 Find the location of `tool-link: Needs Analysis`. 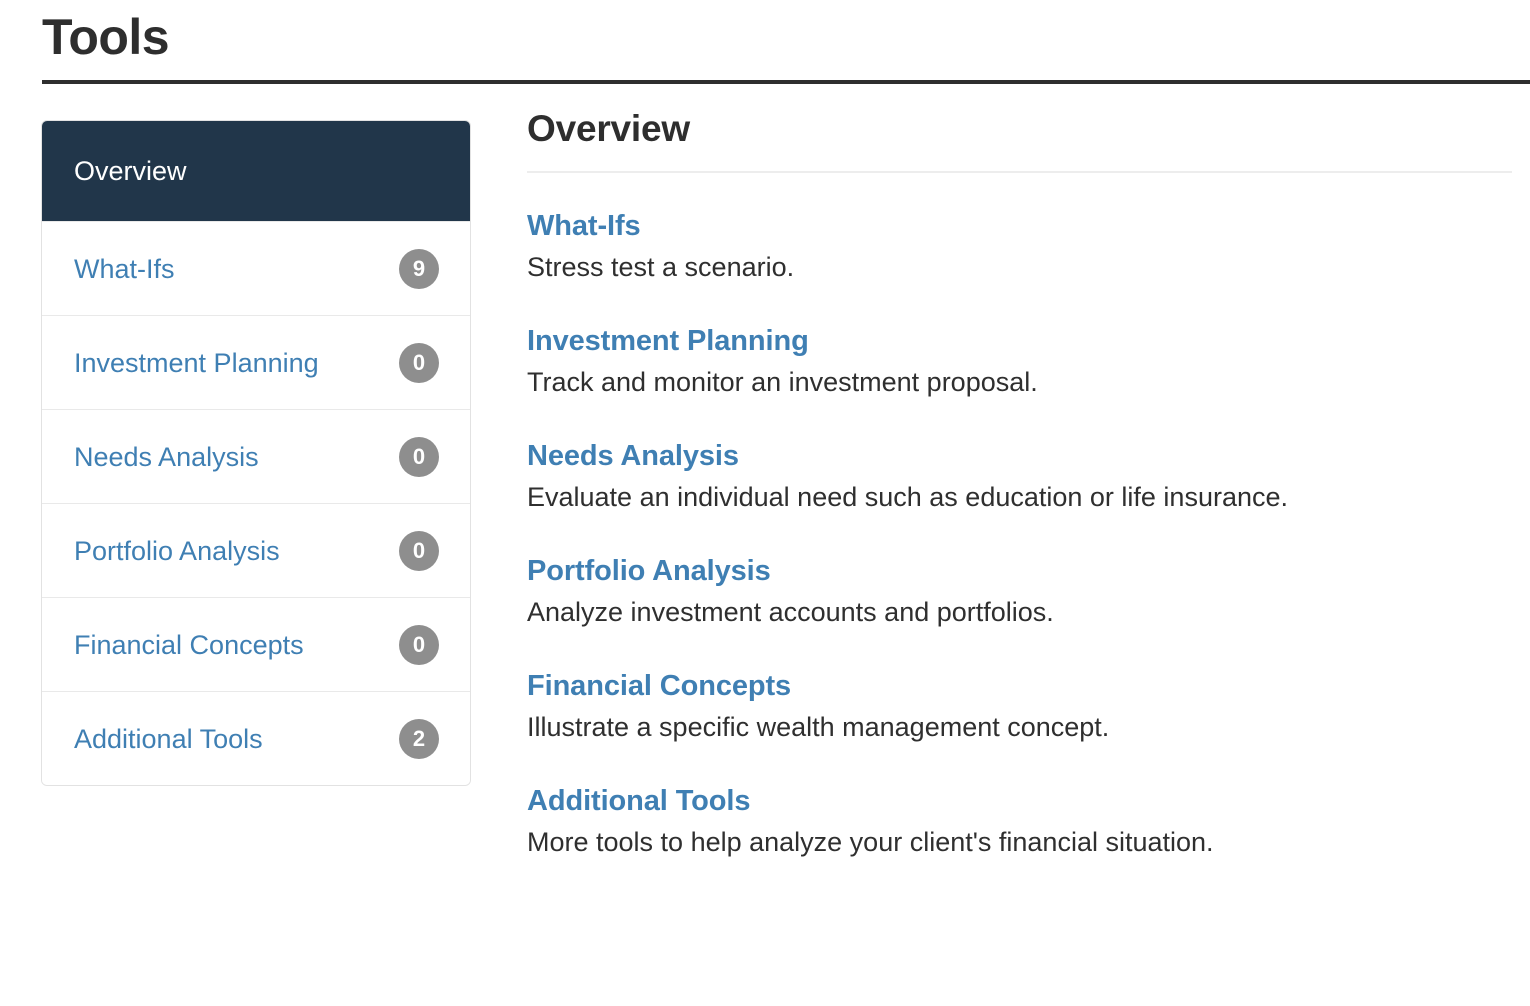

tool-link: Needs Analysis is located at coordinates (1019, 456).